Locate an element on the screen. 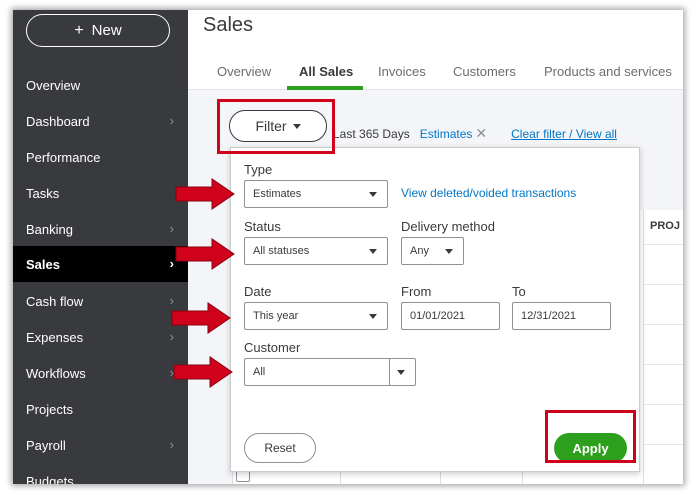 The height and width of the screenshot is (494, 697). page-title: Sales is located at coordinates (228, 25).